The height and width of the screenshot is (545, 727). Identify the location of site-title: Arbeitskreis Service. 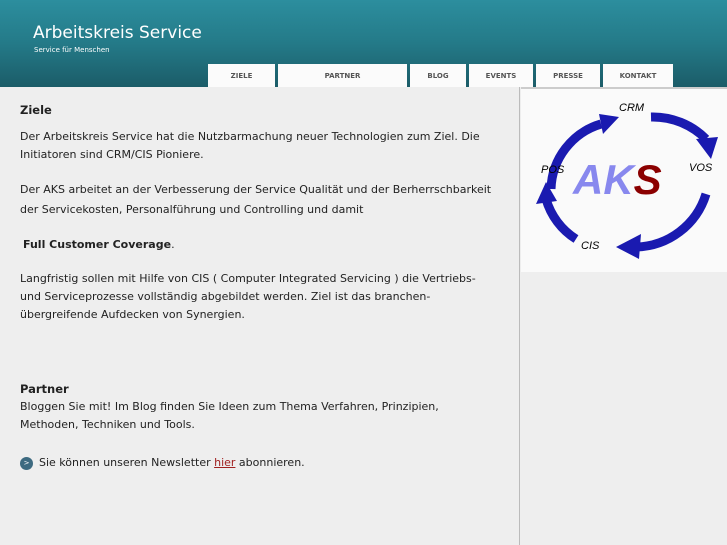
(117, 33).